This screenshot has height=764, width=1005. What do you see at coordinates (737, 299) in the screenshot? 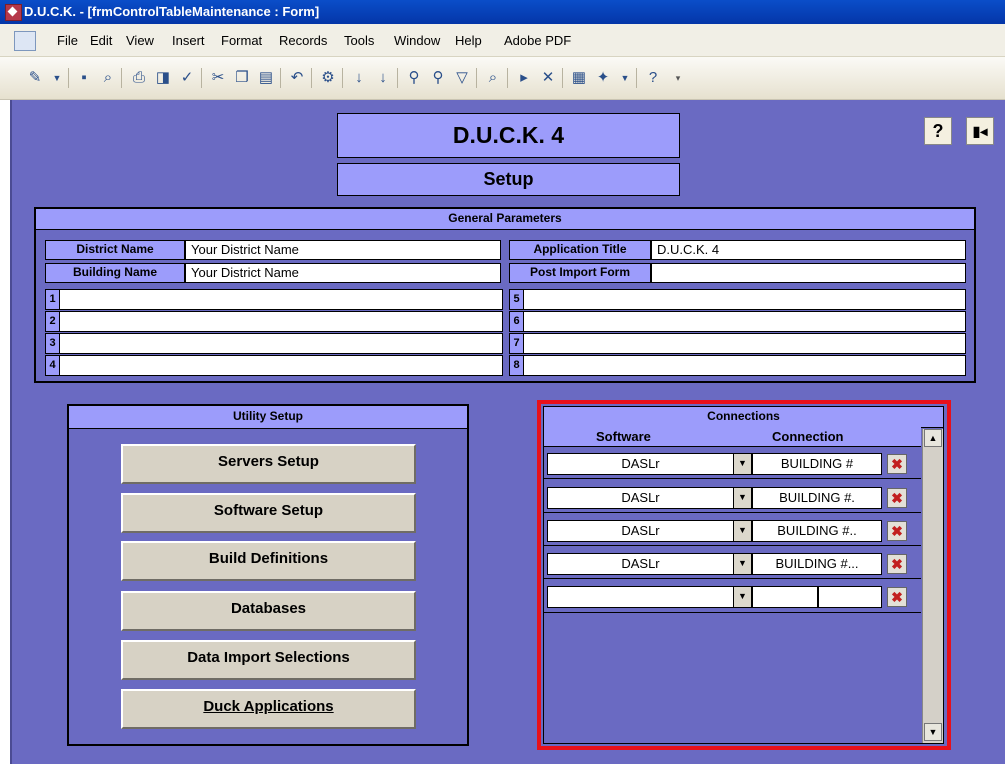
I see `param-row-5: 5` at bounding box center [737, 299].